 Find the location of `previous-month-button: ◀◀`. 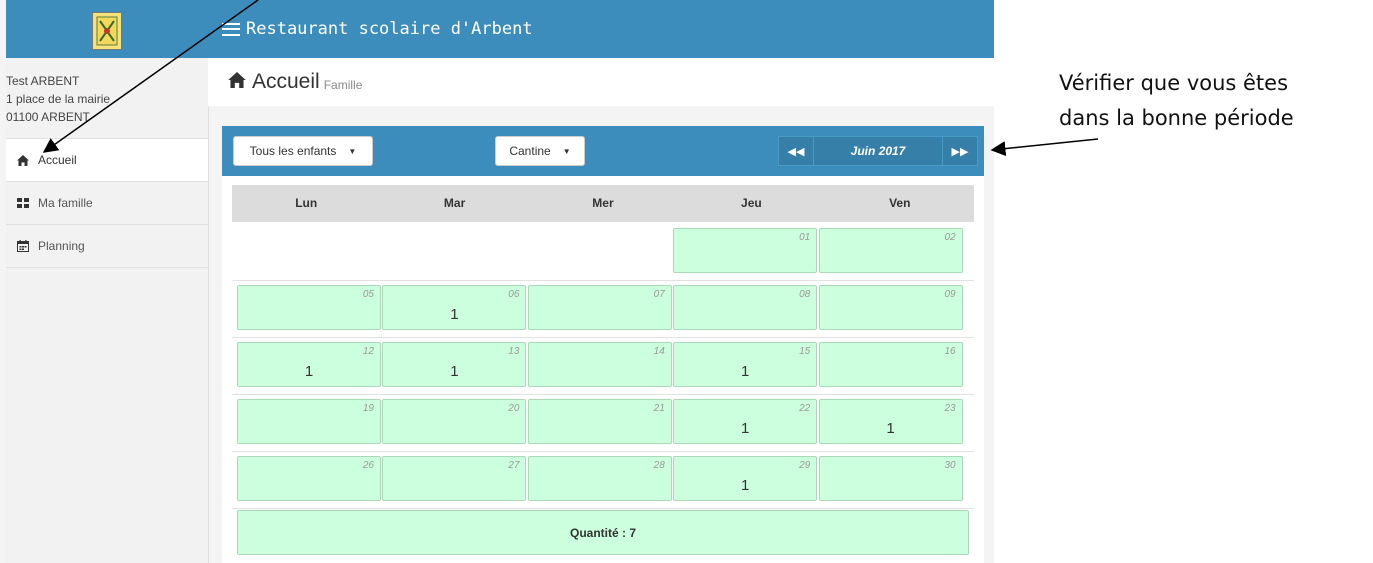

previous-month-button: ◀◀ is located at coordinates (796, 151).